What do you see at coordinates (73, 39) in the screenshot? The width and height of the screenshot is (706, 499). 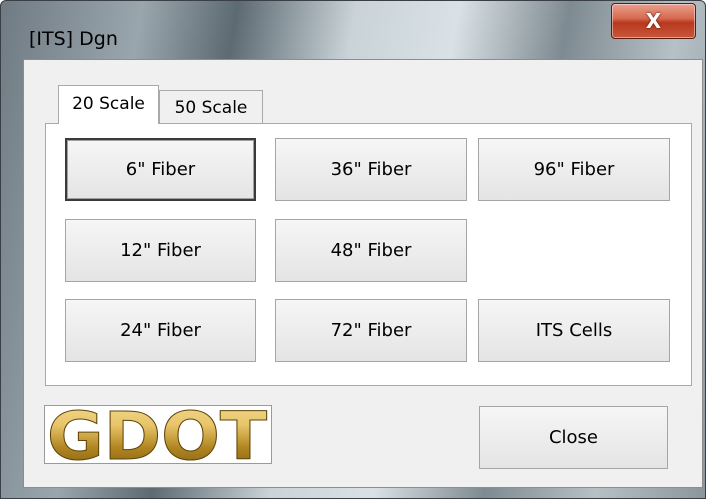 I see `window-title: [ITS] Dgn` at bounding box center [73, 39].